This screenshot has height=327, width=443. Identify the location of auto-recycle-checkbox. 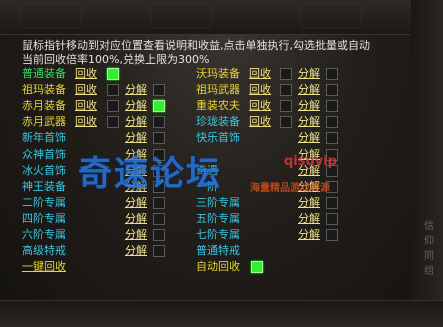
(257, 267).